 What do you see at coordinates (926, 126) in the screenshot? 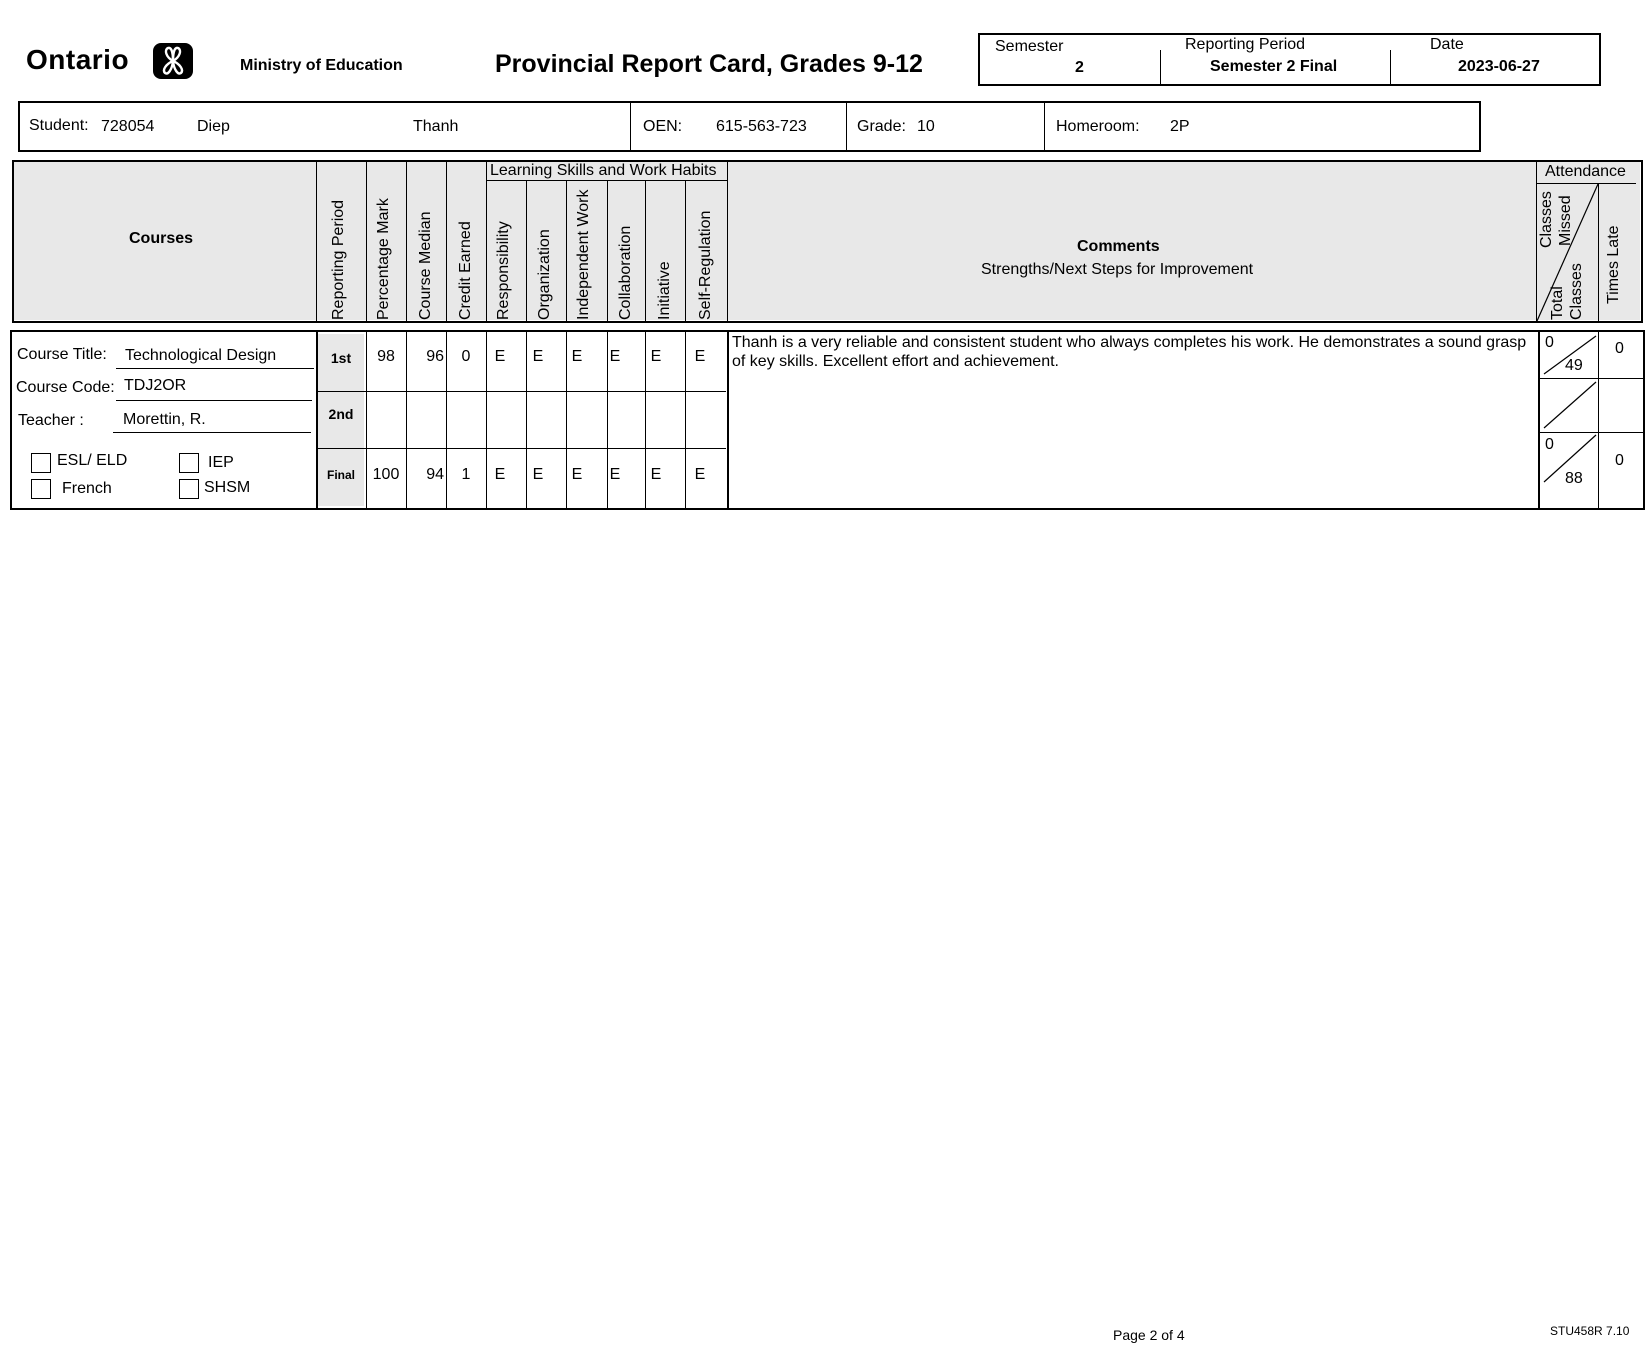
I see `grade-value: 10` at bounding box center [926, 126].